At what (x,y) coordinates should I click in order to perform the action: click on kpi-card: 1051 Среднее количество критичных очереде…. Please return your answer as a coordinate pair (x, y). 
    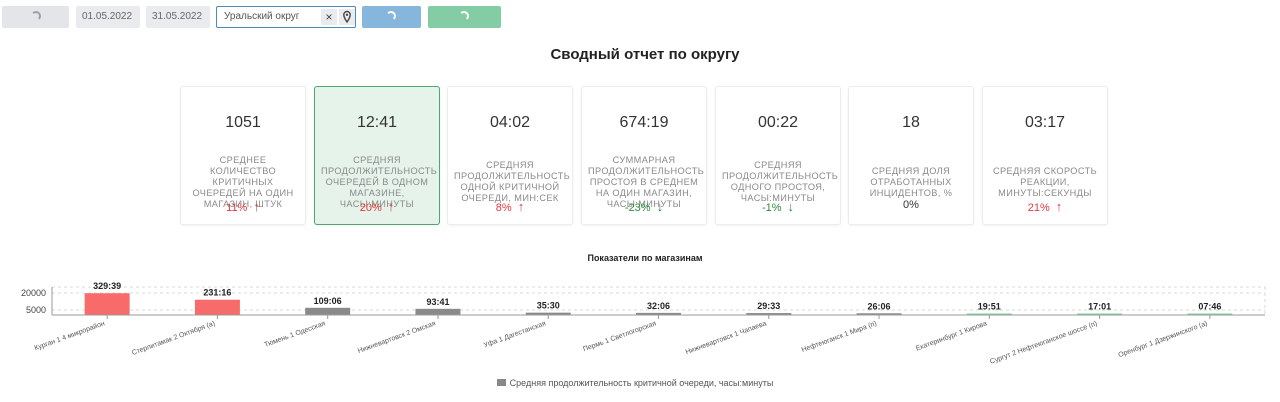
    Looking at the image, I should click on (243, 155).